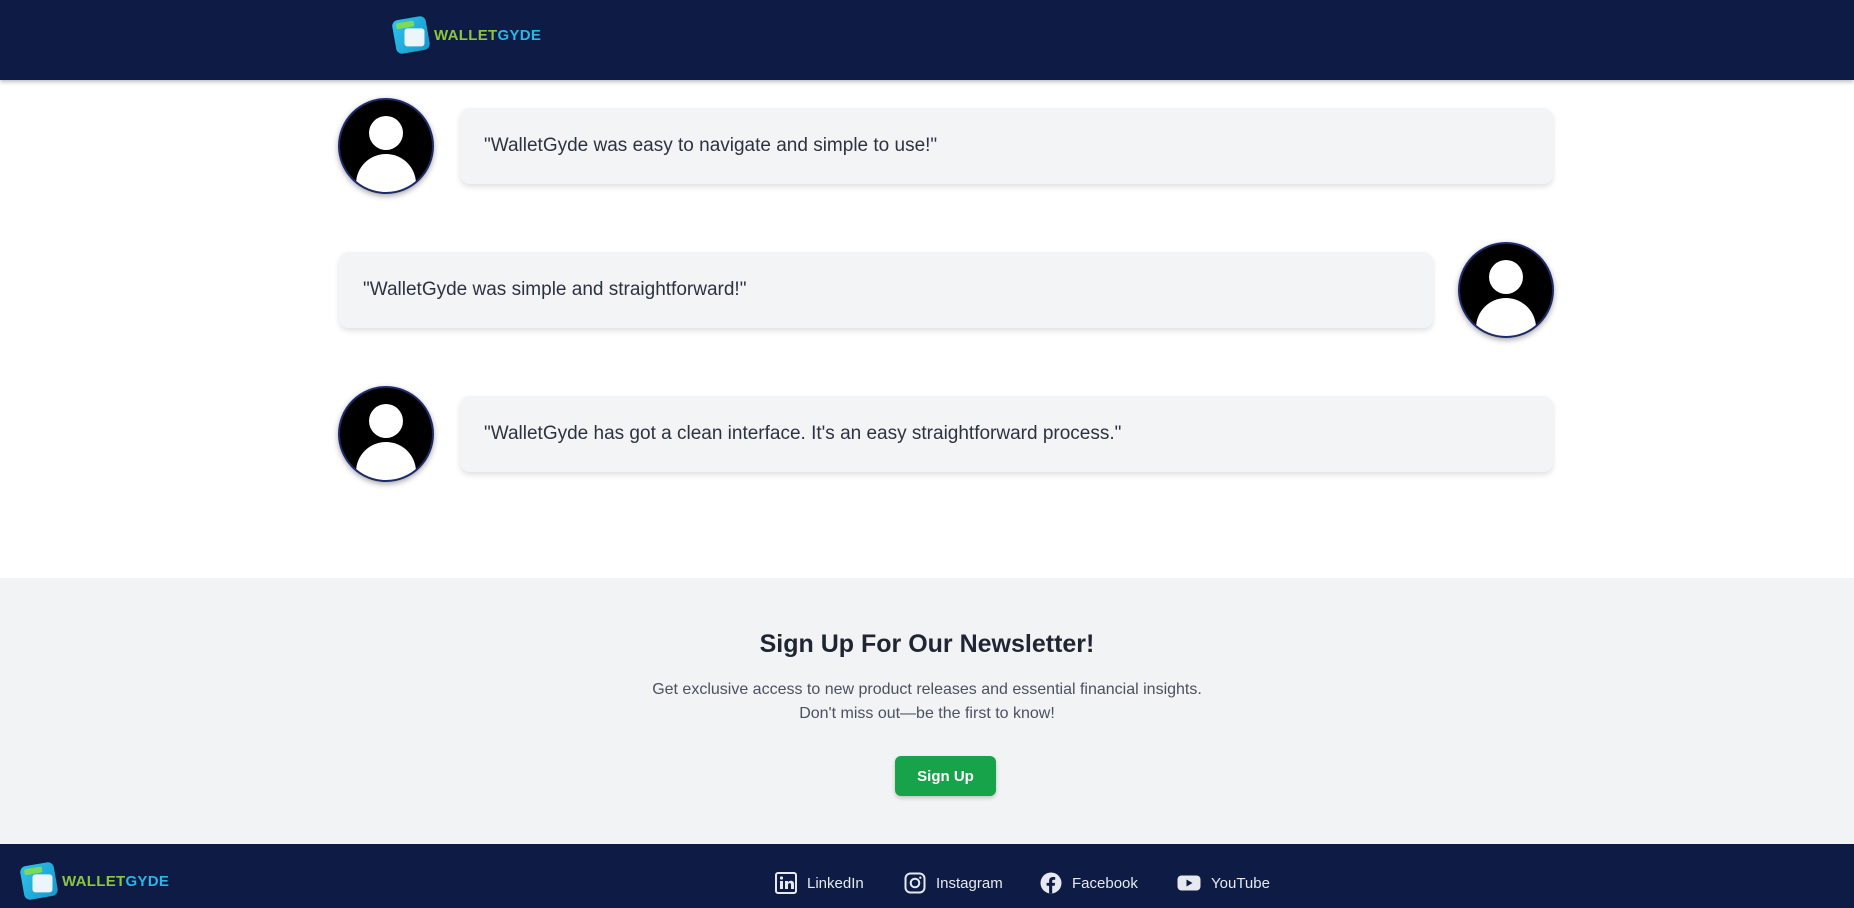 The image size is (1854, 908). I want to click on newsletter-line-2: Don't miss out—be the first to know!, so click(927, 713).